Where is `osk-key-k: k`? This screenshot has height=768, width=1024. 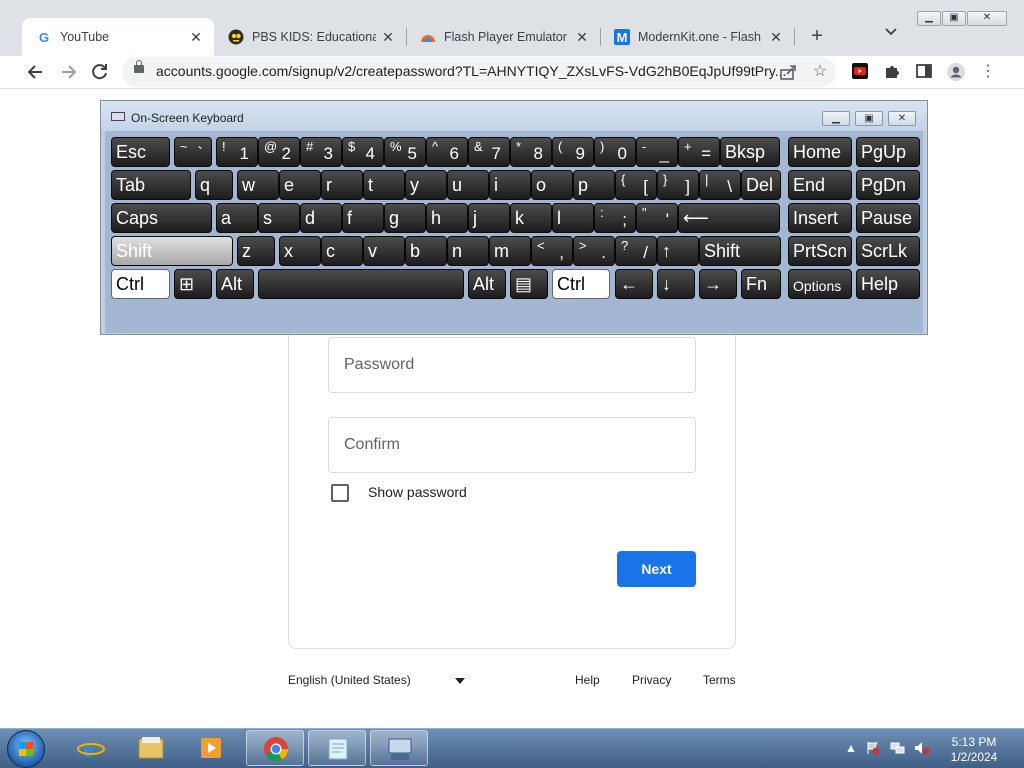 osk-key-k: k is located at coordinates (531, 218).